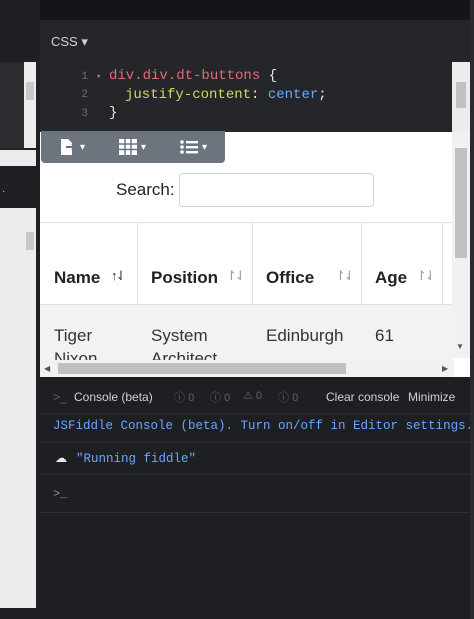 The image size is (474, 619). Describe the element at coordinates (269, 76) in the screenshot. I see `code-brace: {` at that location.